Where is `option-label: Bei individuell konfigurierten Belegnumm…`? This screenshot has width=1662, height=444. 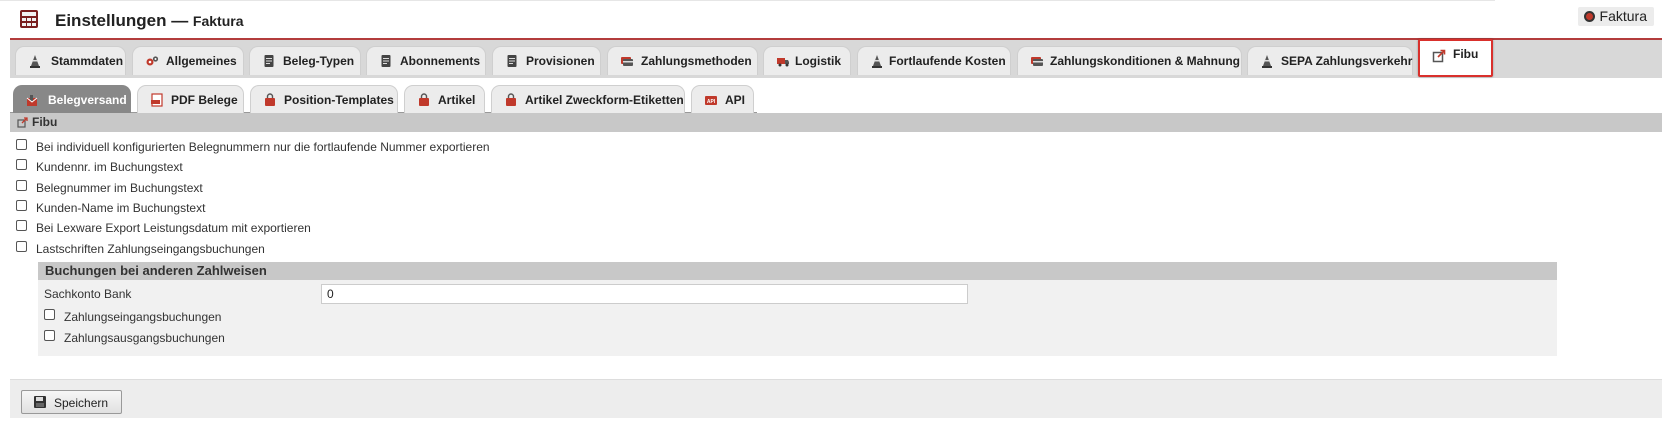 option-label: Bei individuell konfigurierten Belegnumm… is located at coordinates (263, 147).